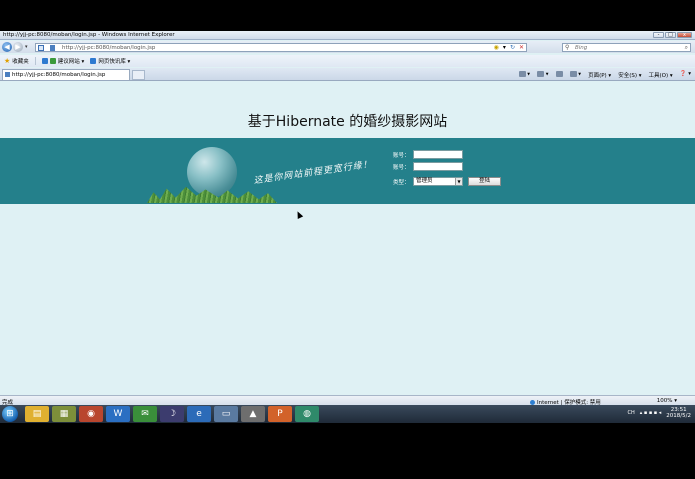 Image resolution: width=695 pixels, height=479 pixels. I want to click on type-row: 类型： 管理员 ▼ 登陆, so click(447, 181).